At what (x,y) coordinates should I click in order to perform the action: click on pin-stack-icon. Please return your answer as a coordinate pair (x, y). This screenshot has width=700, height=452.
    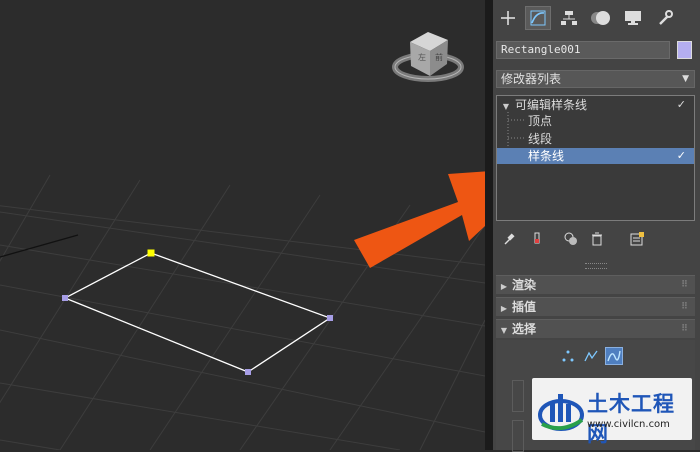
    Looking at the image, I should click on (509, 239).